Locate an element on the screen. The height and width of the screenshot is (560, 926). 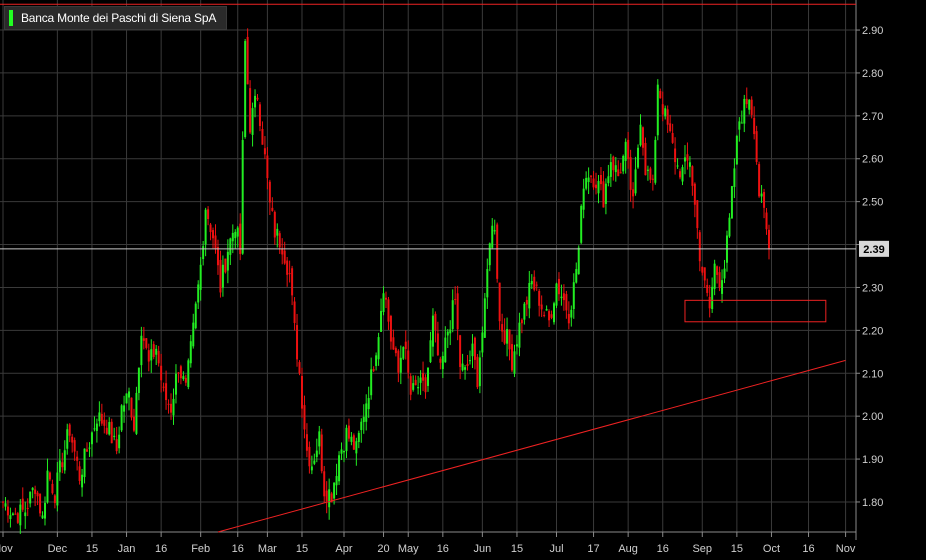
x-tick-label: Nov is located at coordinates (846, 549).